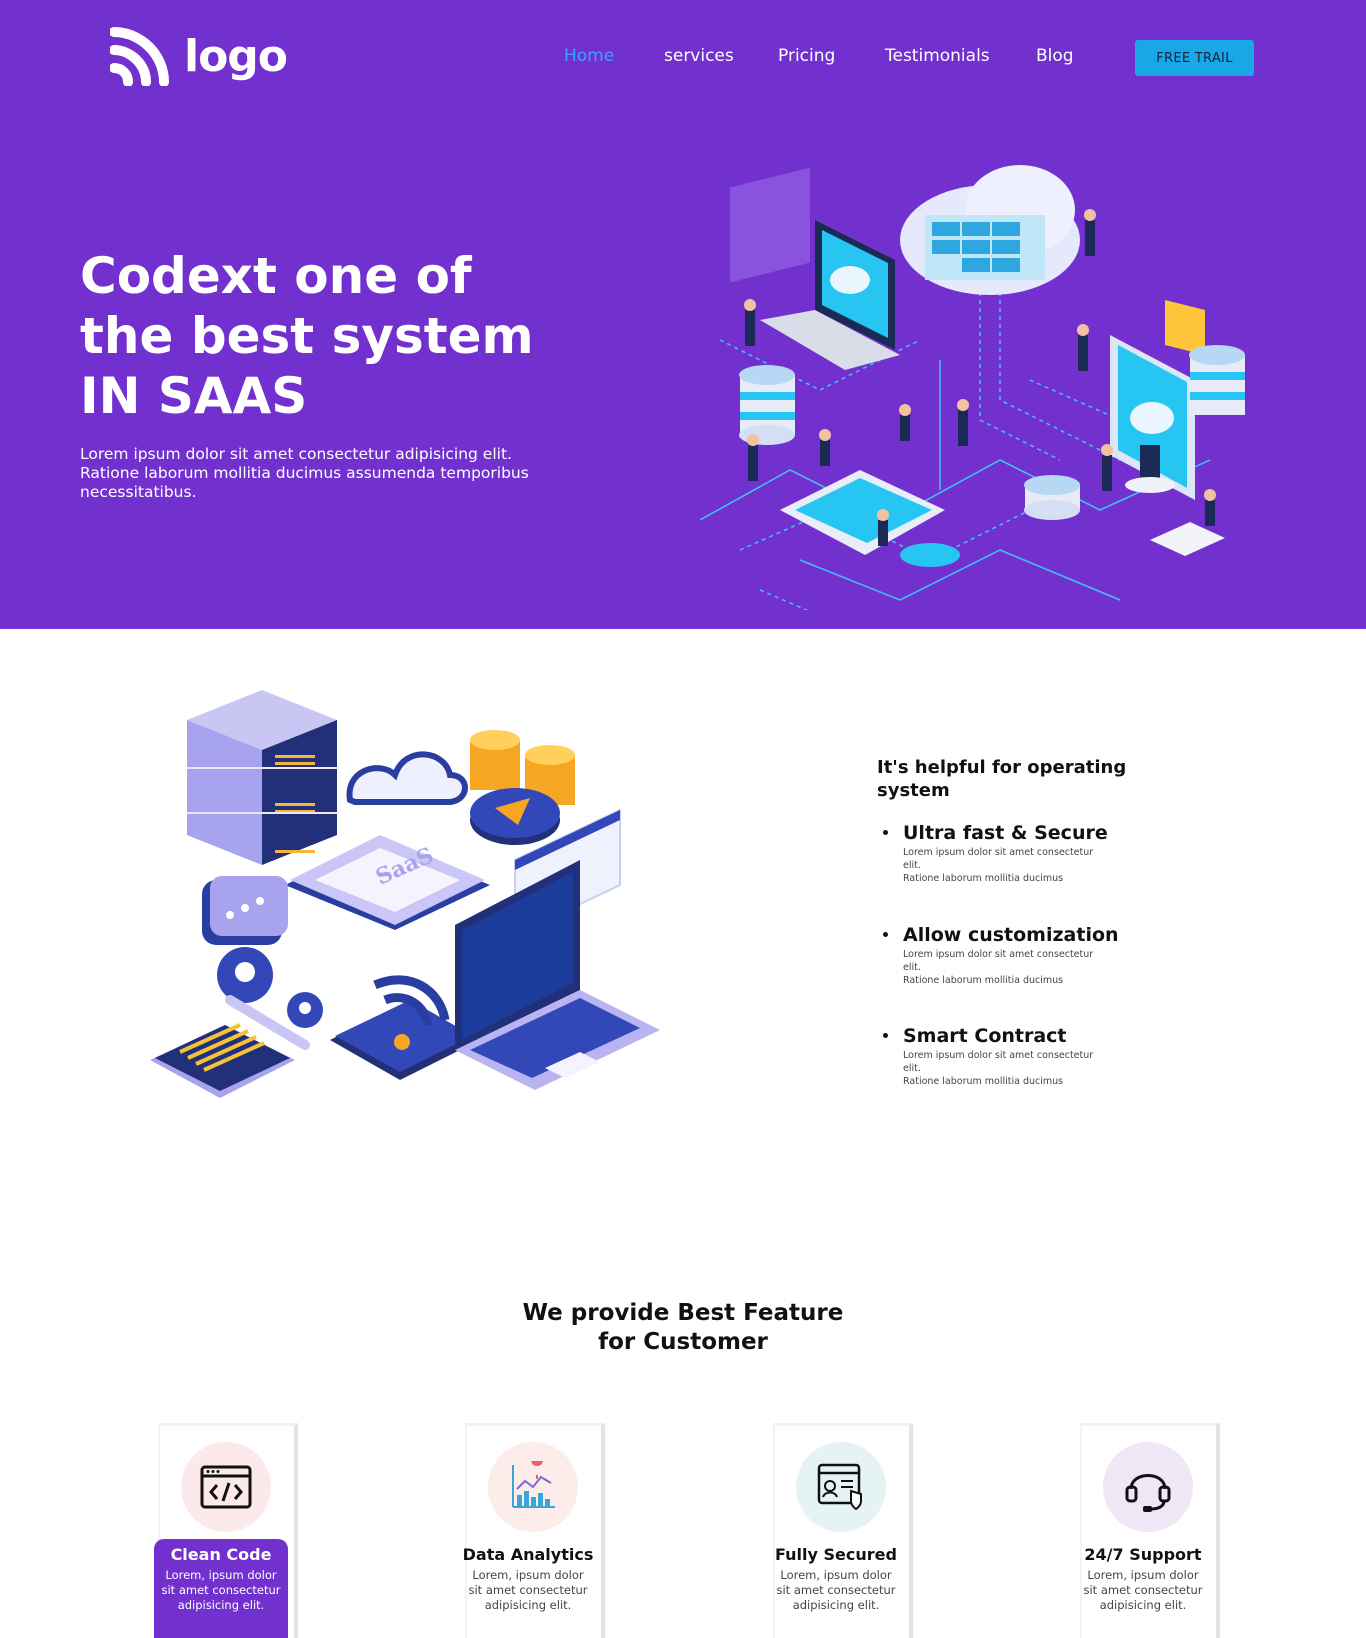 Image resolution: width=1366 pixels, height=1638 pixels. I want to click on card-title: Fully Secured, so click(836, 1554).